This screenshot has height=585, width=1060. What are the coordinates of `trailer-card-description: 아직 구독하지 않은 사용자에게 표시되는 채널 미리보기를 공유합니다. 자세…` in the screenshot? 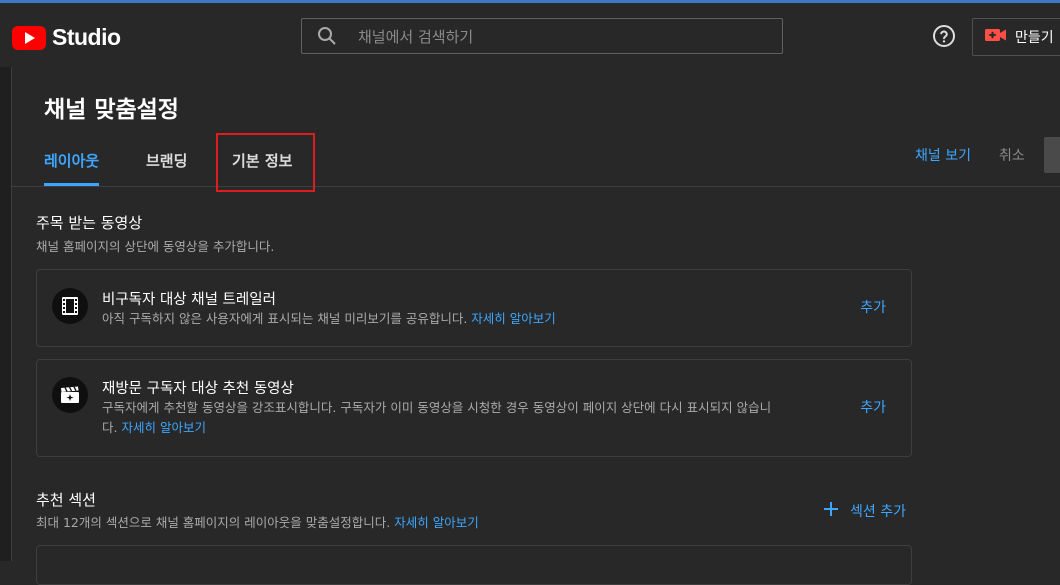 It's located at (329, 319).